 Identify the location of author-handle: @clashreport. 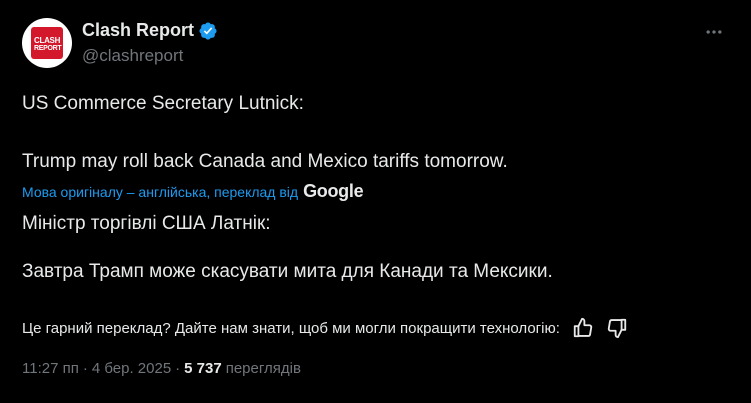
(132, 56).